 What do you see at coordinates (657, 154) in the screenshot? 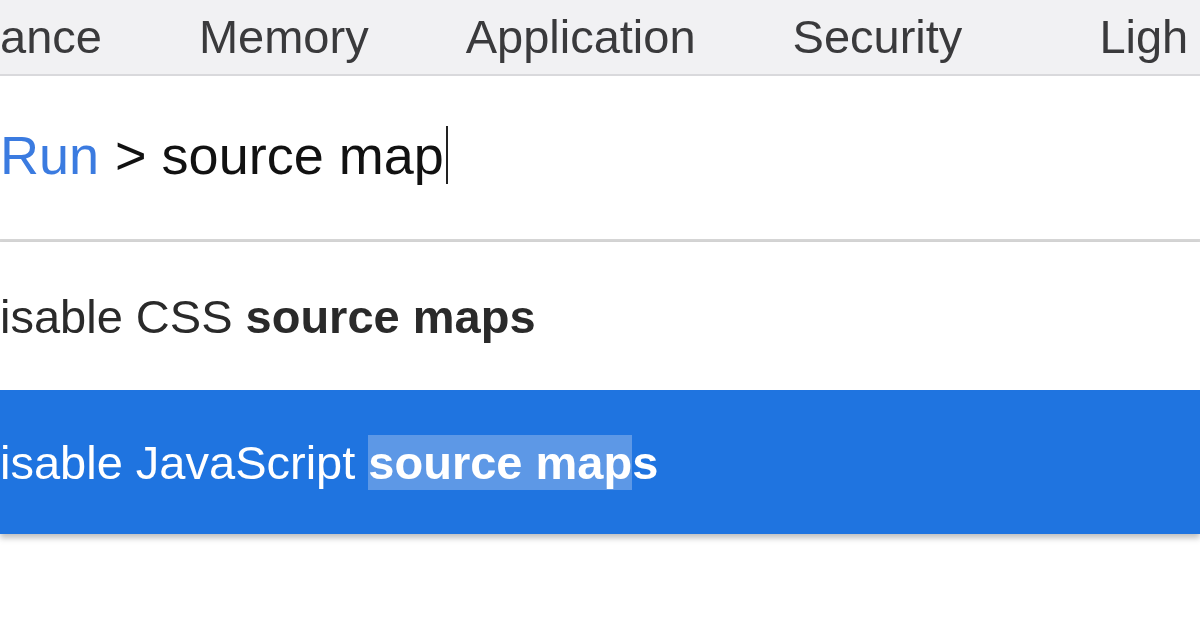
I see `command-input: > source map` at bounding box center [657, 154].